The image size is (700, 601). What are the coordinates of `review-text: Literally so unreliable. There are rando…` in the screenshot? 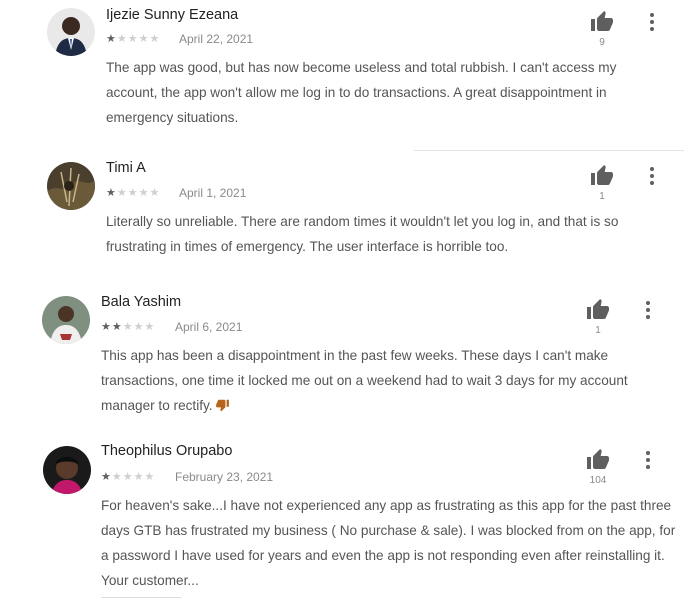 It's located at (362, 234).